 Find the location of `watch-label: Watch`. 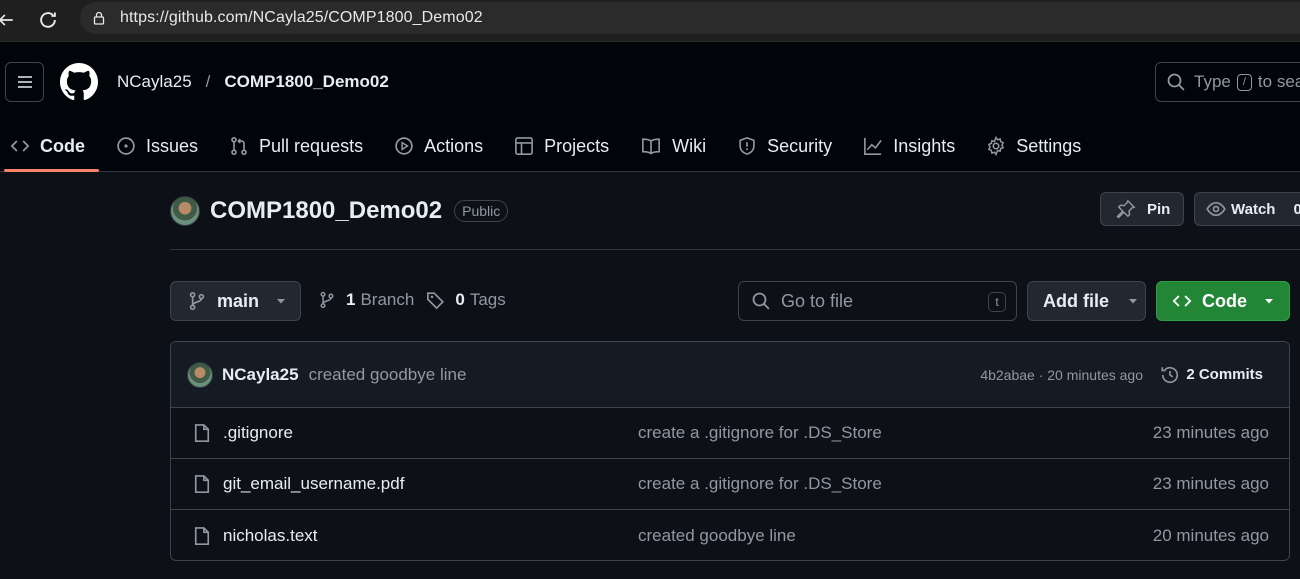

watch-label: Watch is located at coordinates (1253, 209).